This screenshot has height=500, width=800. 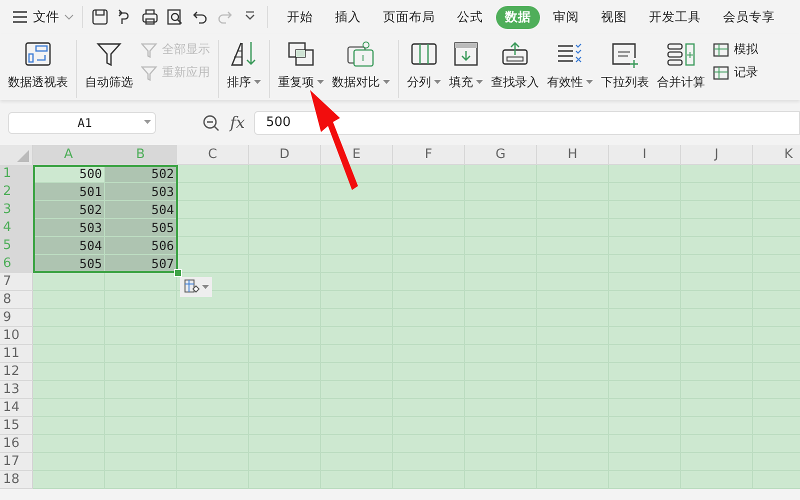 What do you see at coordinates (409, 17) in the screenshot?
I see `ribbon-tab: 页面布局` at bounding box center [409, 17].